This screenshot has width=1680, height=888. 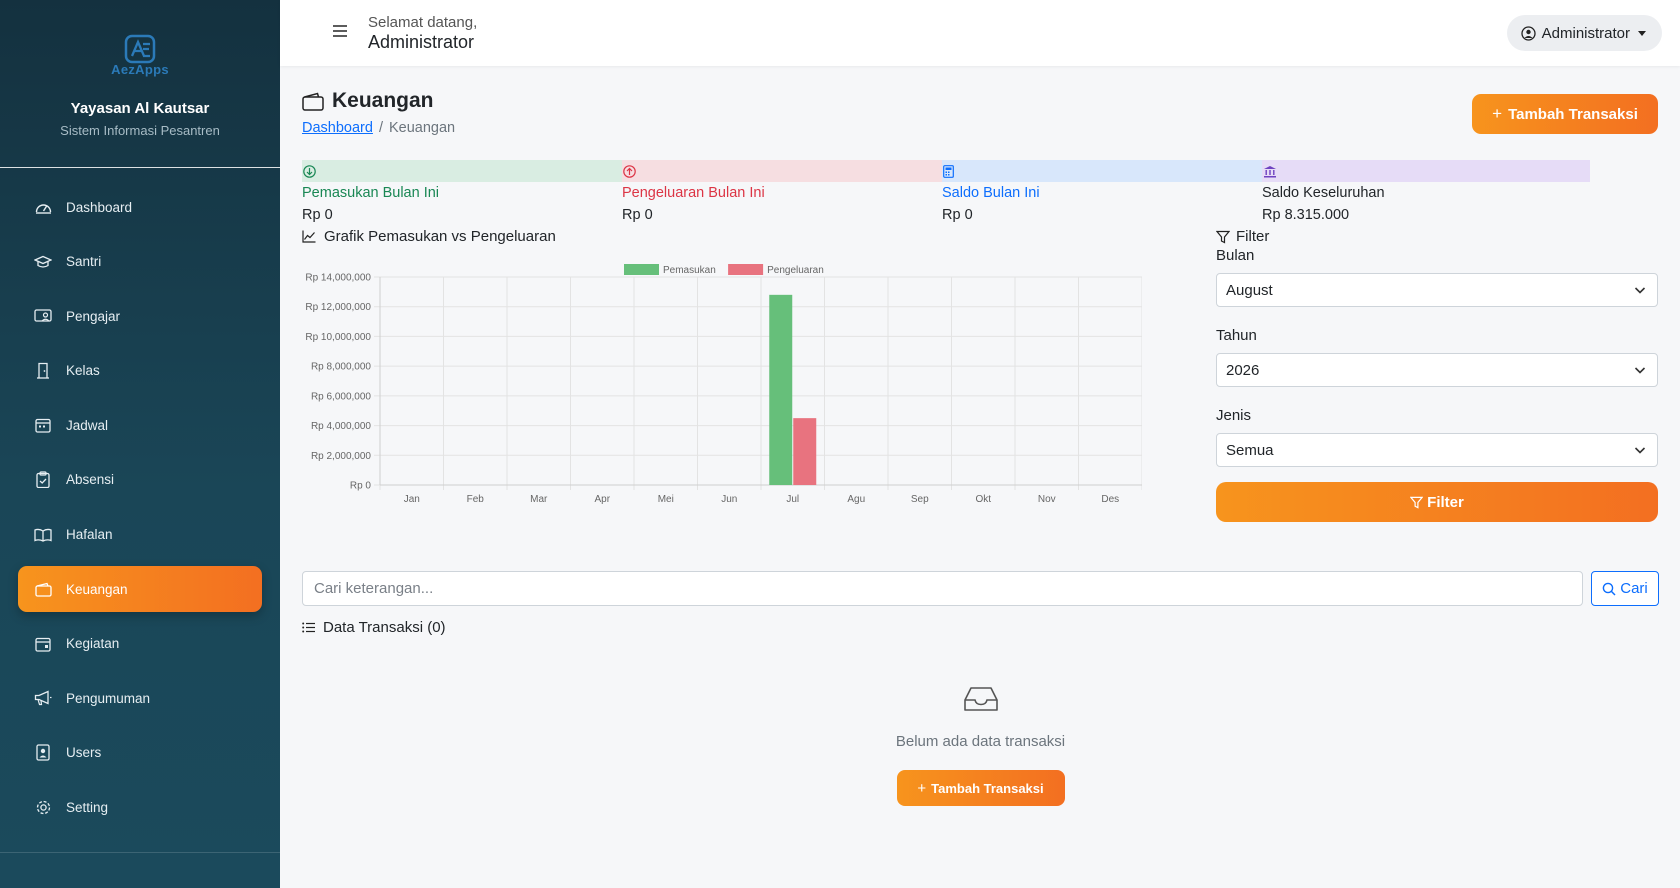 What do you see at coordinates (378, 128) in the screenshot?
I see `breadcrumb: Dashboard / Keuangan` at bounding box center [378, 128].